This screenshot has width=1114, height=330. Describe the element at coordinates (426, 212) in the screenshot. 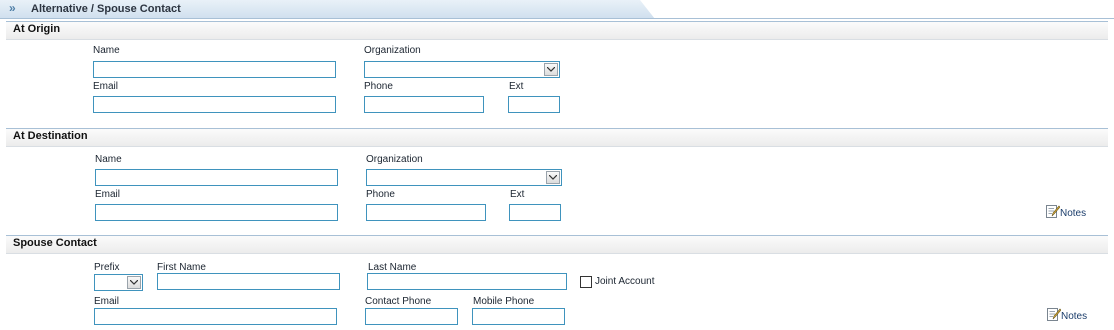

I see `destination-phone-input` at that location.